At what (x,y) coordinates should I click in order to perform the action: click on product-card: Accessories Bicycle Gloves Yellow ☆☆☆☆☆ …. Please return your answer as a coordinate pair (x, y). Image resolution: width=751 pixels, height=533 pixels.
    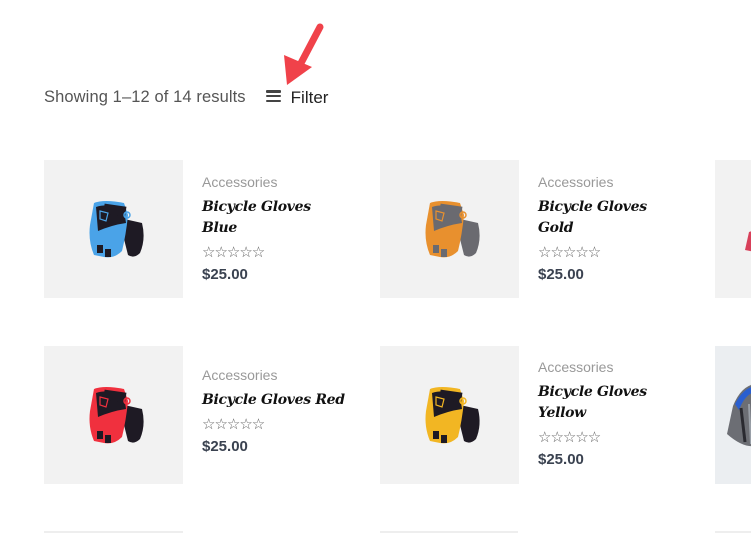
    Looking at the image, I should click on (540, 416).